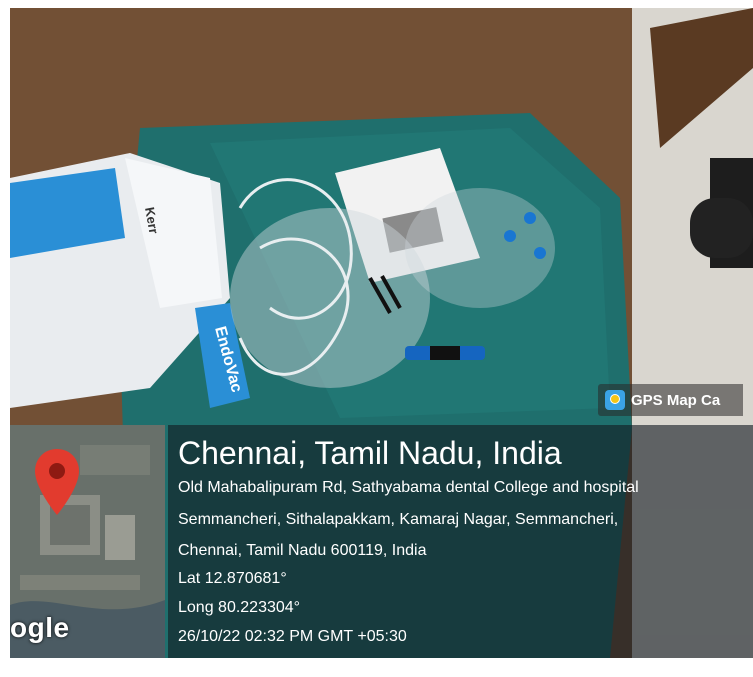 This screenshot has height=677, width=753. What do you see at coordinates (615, 400) in the screenshot?
I see `gps-map-camera-icon` at bounding box center [615, 400].